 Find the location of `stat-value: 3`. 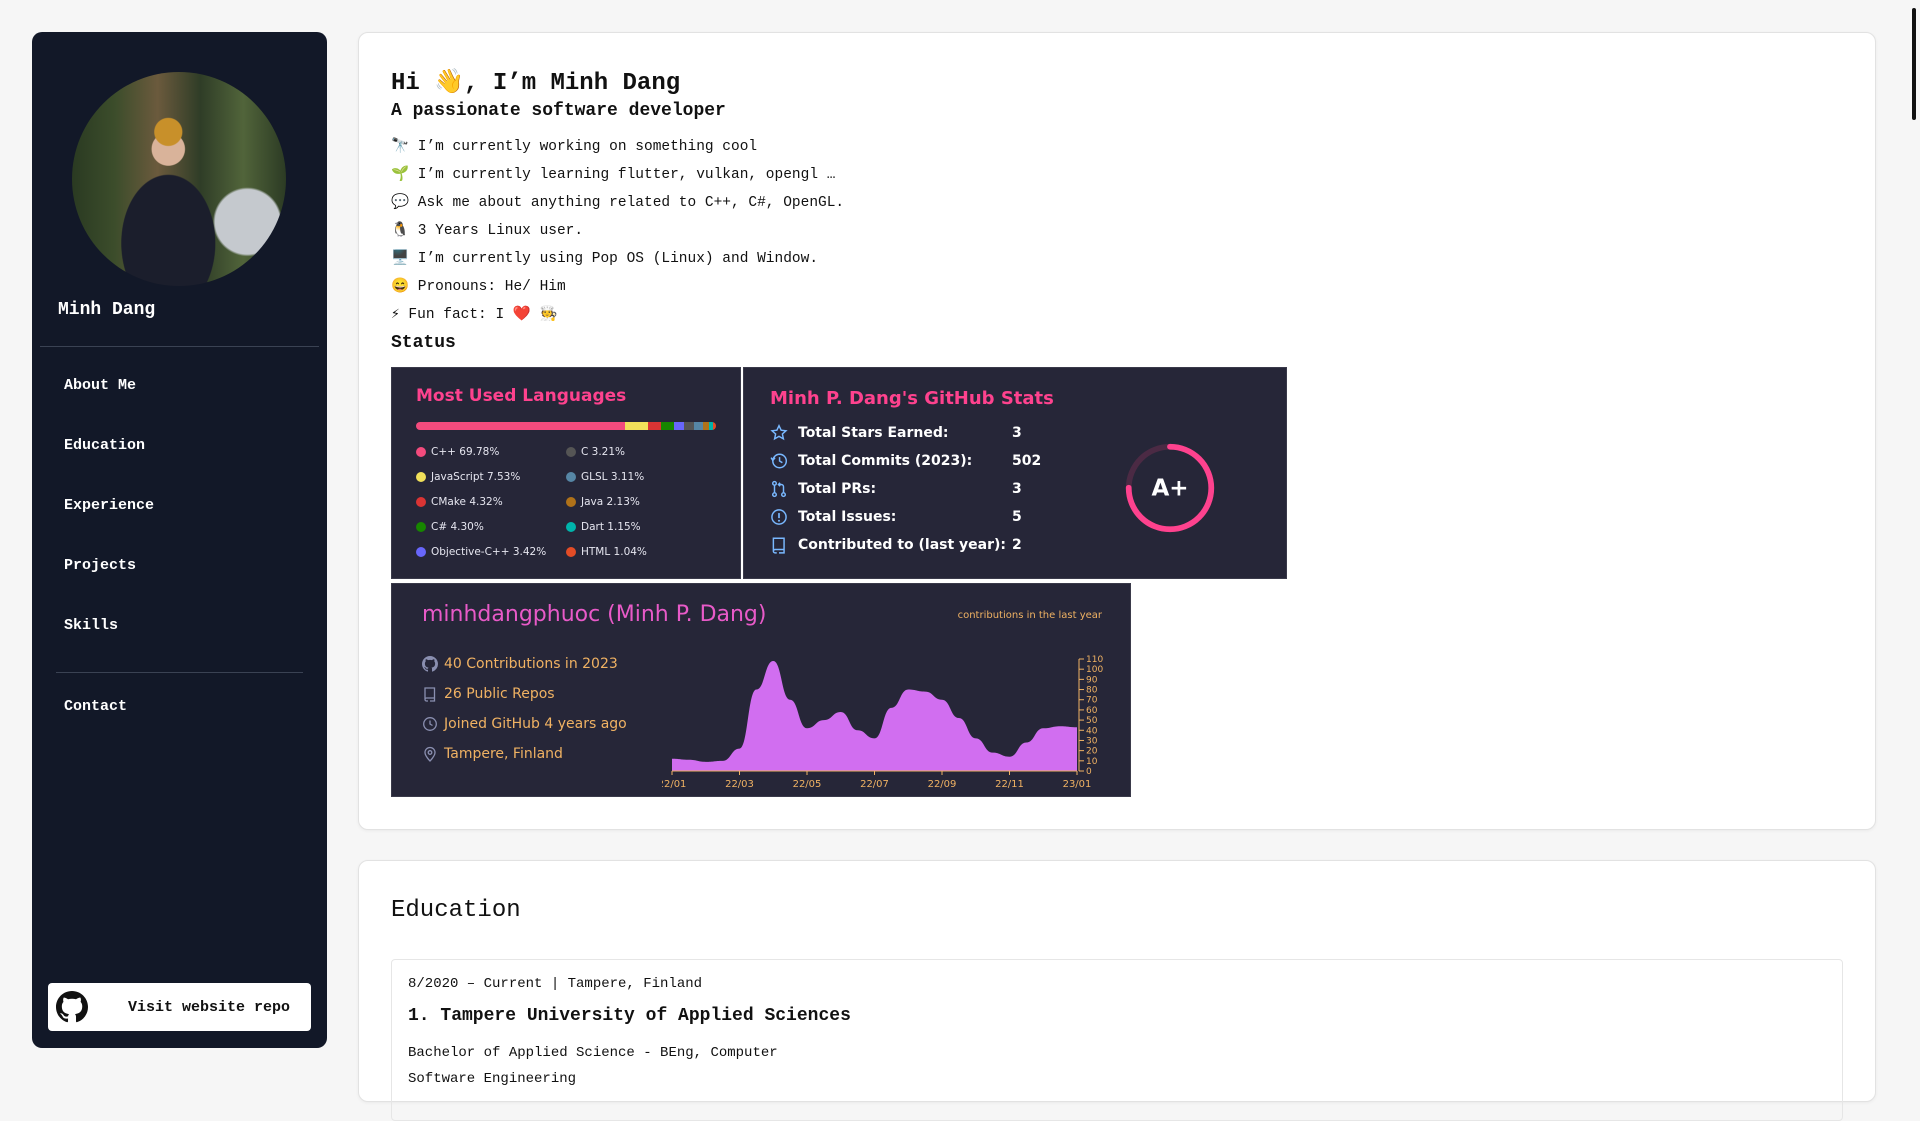

stat-value: 3 is located at coordinates (1017, 433).